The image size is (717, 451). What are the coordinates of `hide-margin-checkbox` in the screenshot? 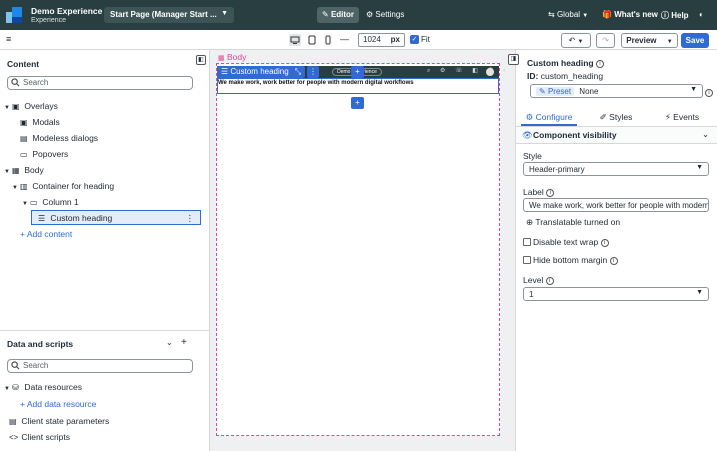 It's located at (527, 260).